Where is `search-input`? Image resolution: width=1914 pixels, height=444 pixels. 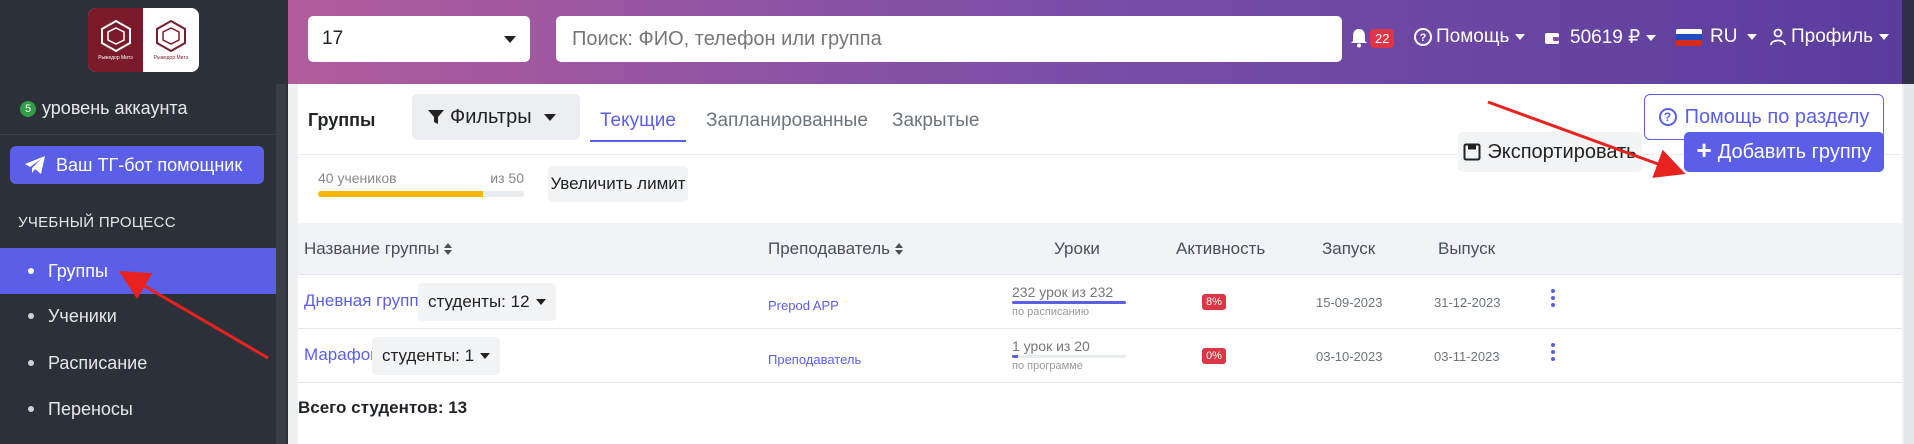
search-input is located at coordinates (949, 39).